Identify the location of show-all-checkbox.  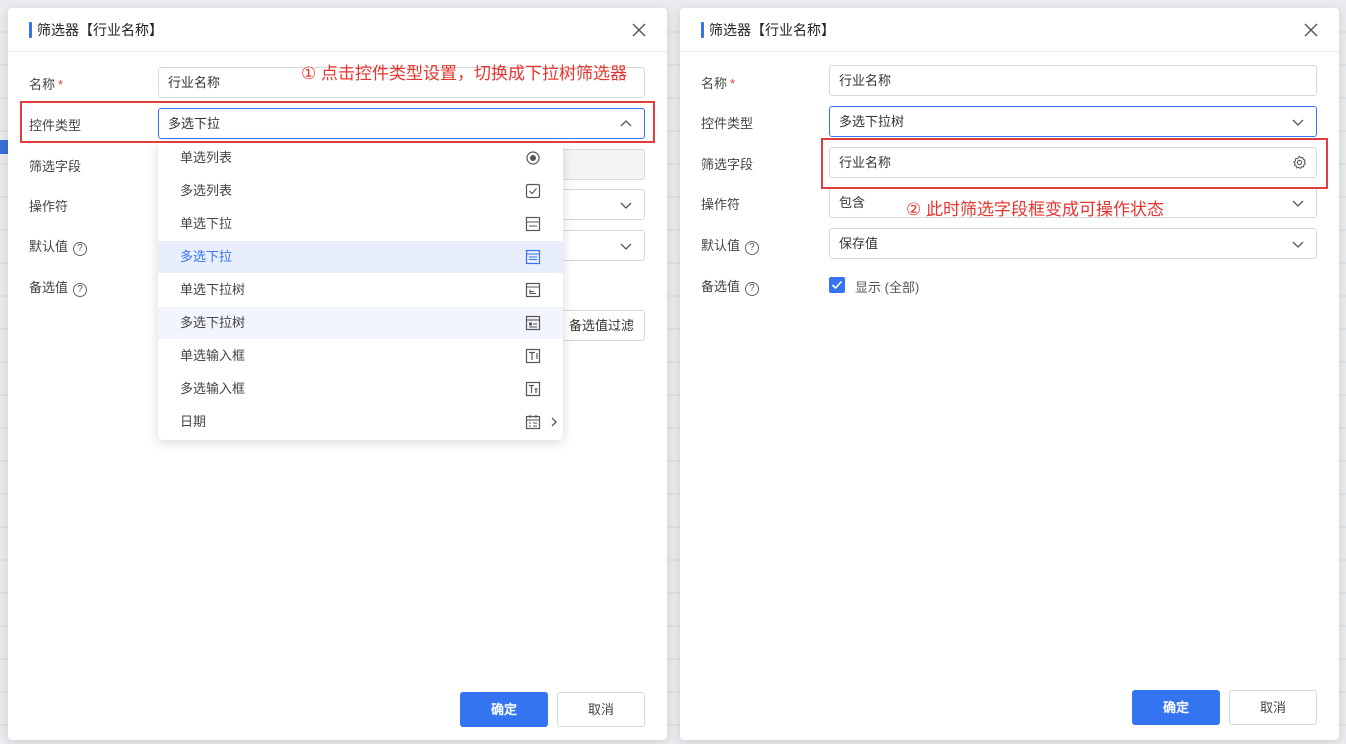
(837, 285).